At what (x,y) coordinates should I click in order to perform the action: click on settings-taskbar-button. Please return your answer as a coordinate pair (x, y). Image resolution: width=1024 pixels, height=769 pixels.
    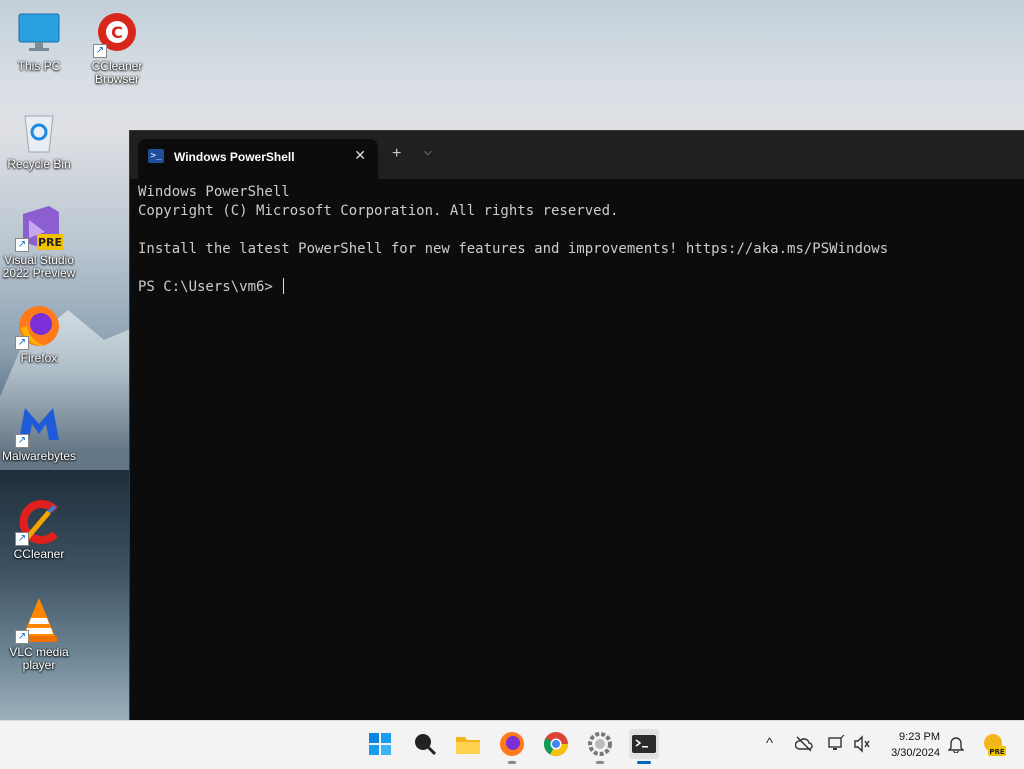
    Looking at the image, I should click on (600, 746).